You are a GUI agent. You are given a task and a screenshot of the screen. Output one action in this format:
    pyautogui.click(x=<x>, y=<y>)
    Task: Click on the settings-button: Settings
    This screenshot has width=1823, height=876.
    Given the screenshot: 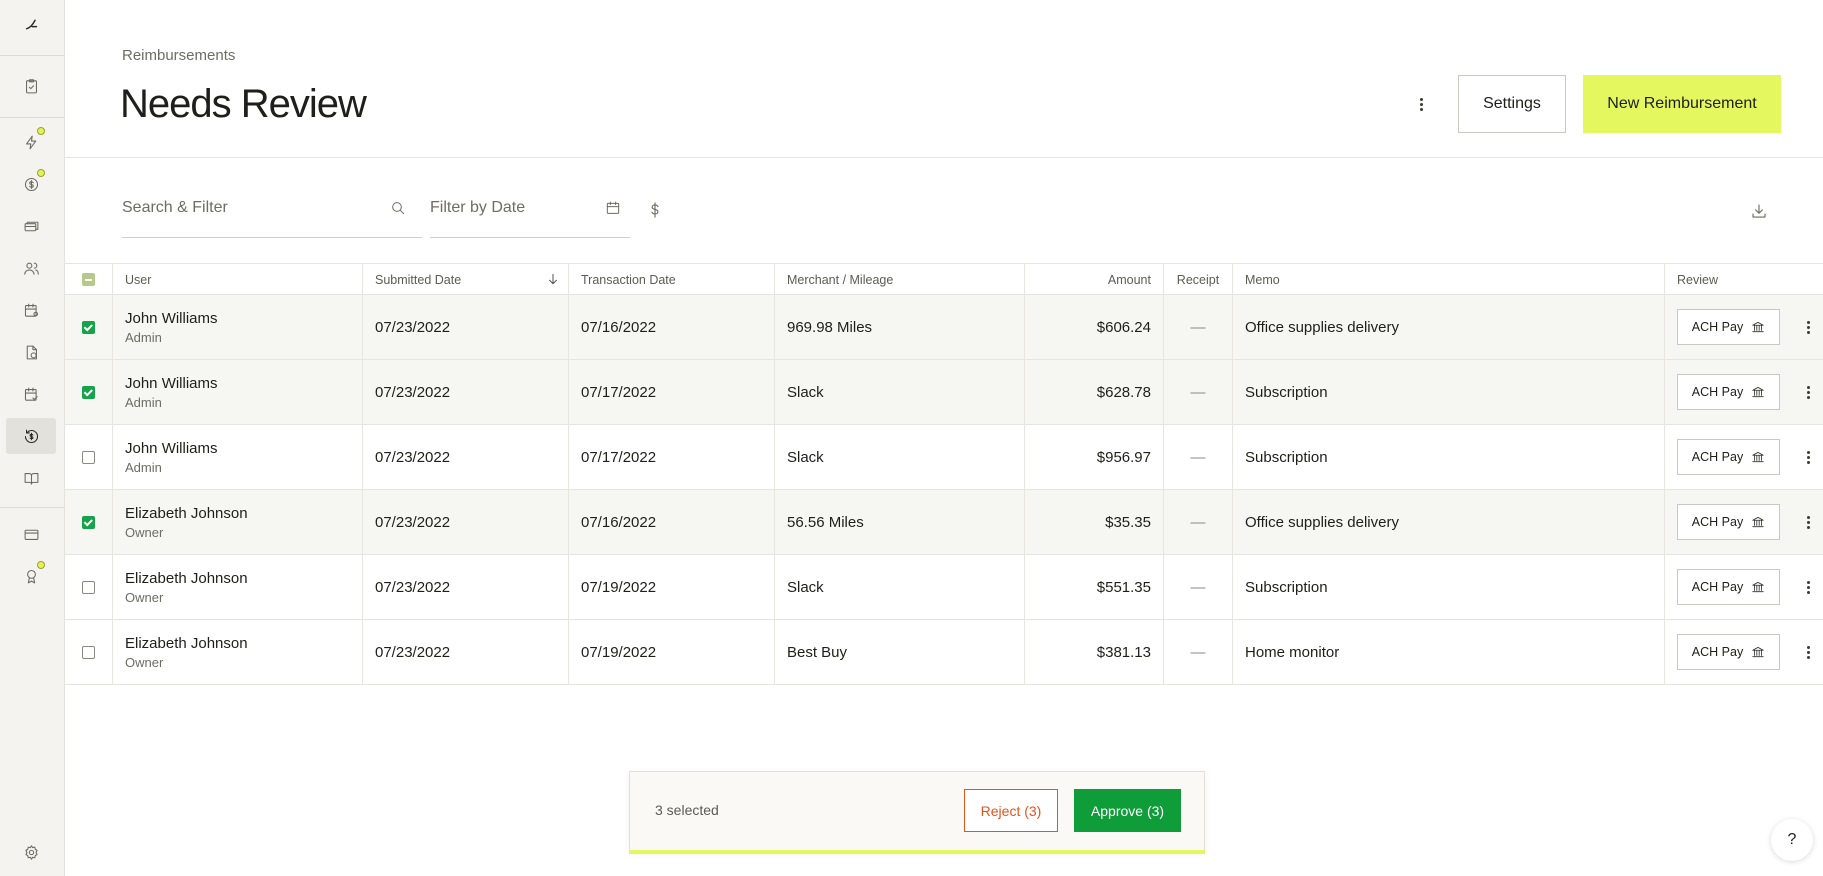 What is the action you would take?
    pyautogui.click(x=1512, y=104)
    